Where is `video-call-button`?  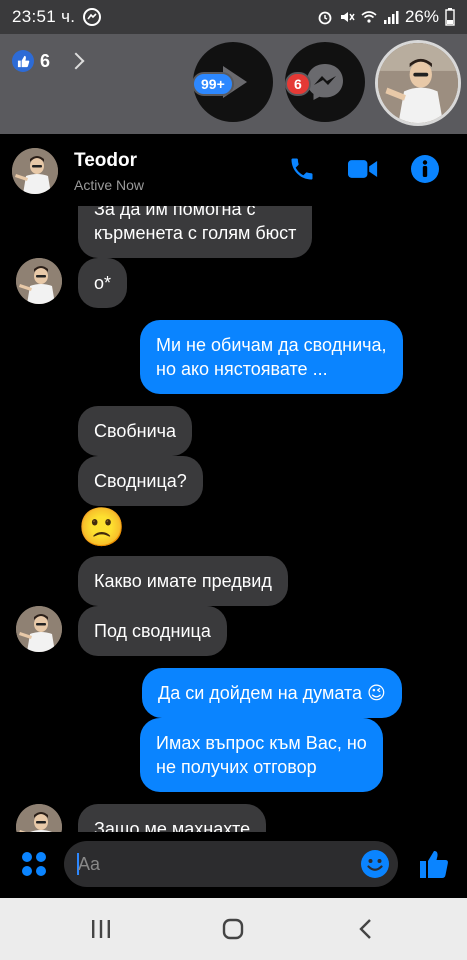
video-call-button is located at coordinates (363, 169).